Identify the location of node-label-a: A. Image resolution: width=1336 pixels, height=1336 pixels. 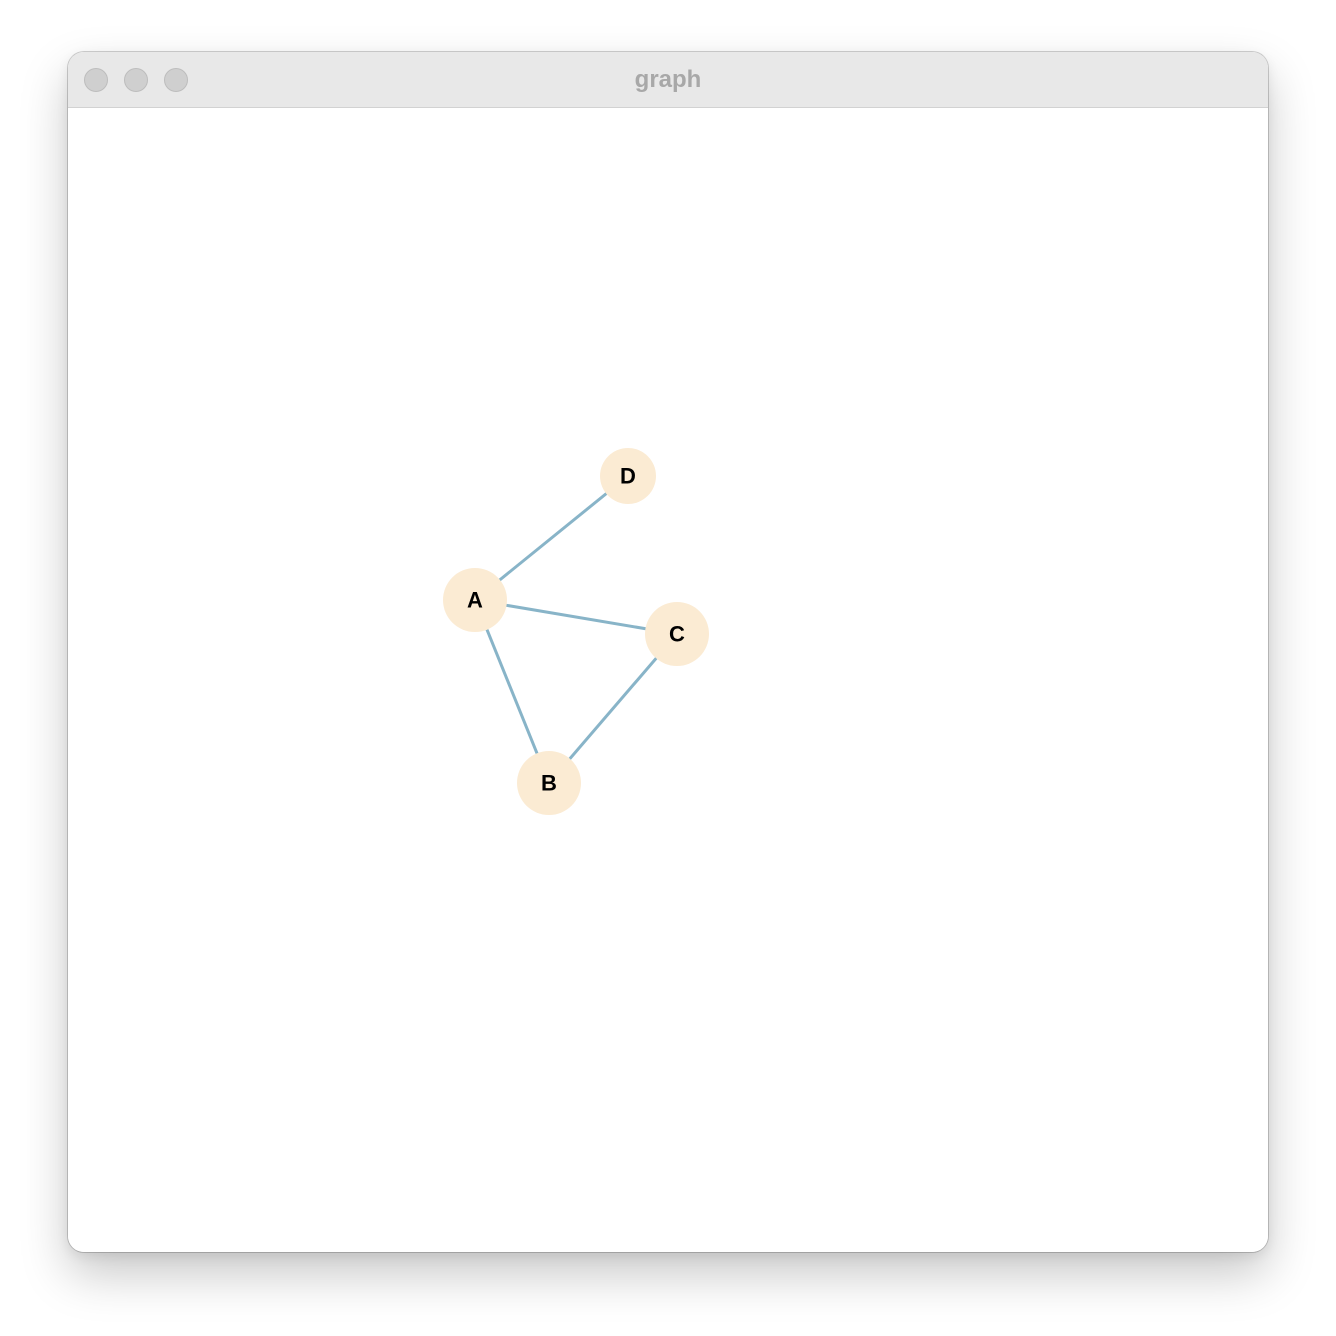
(475, 600).